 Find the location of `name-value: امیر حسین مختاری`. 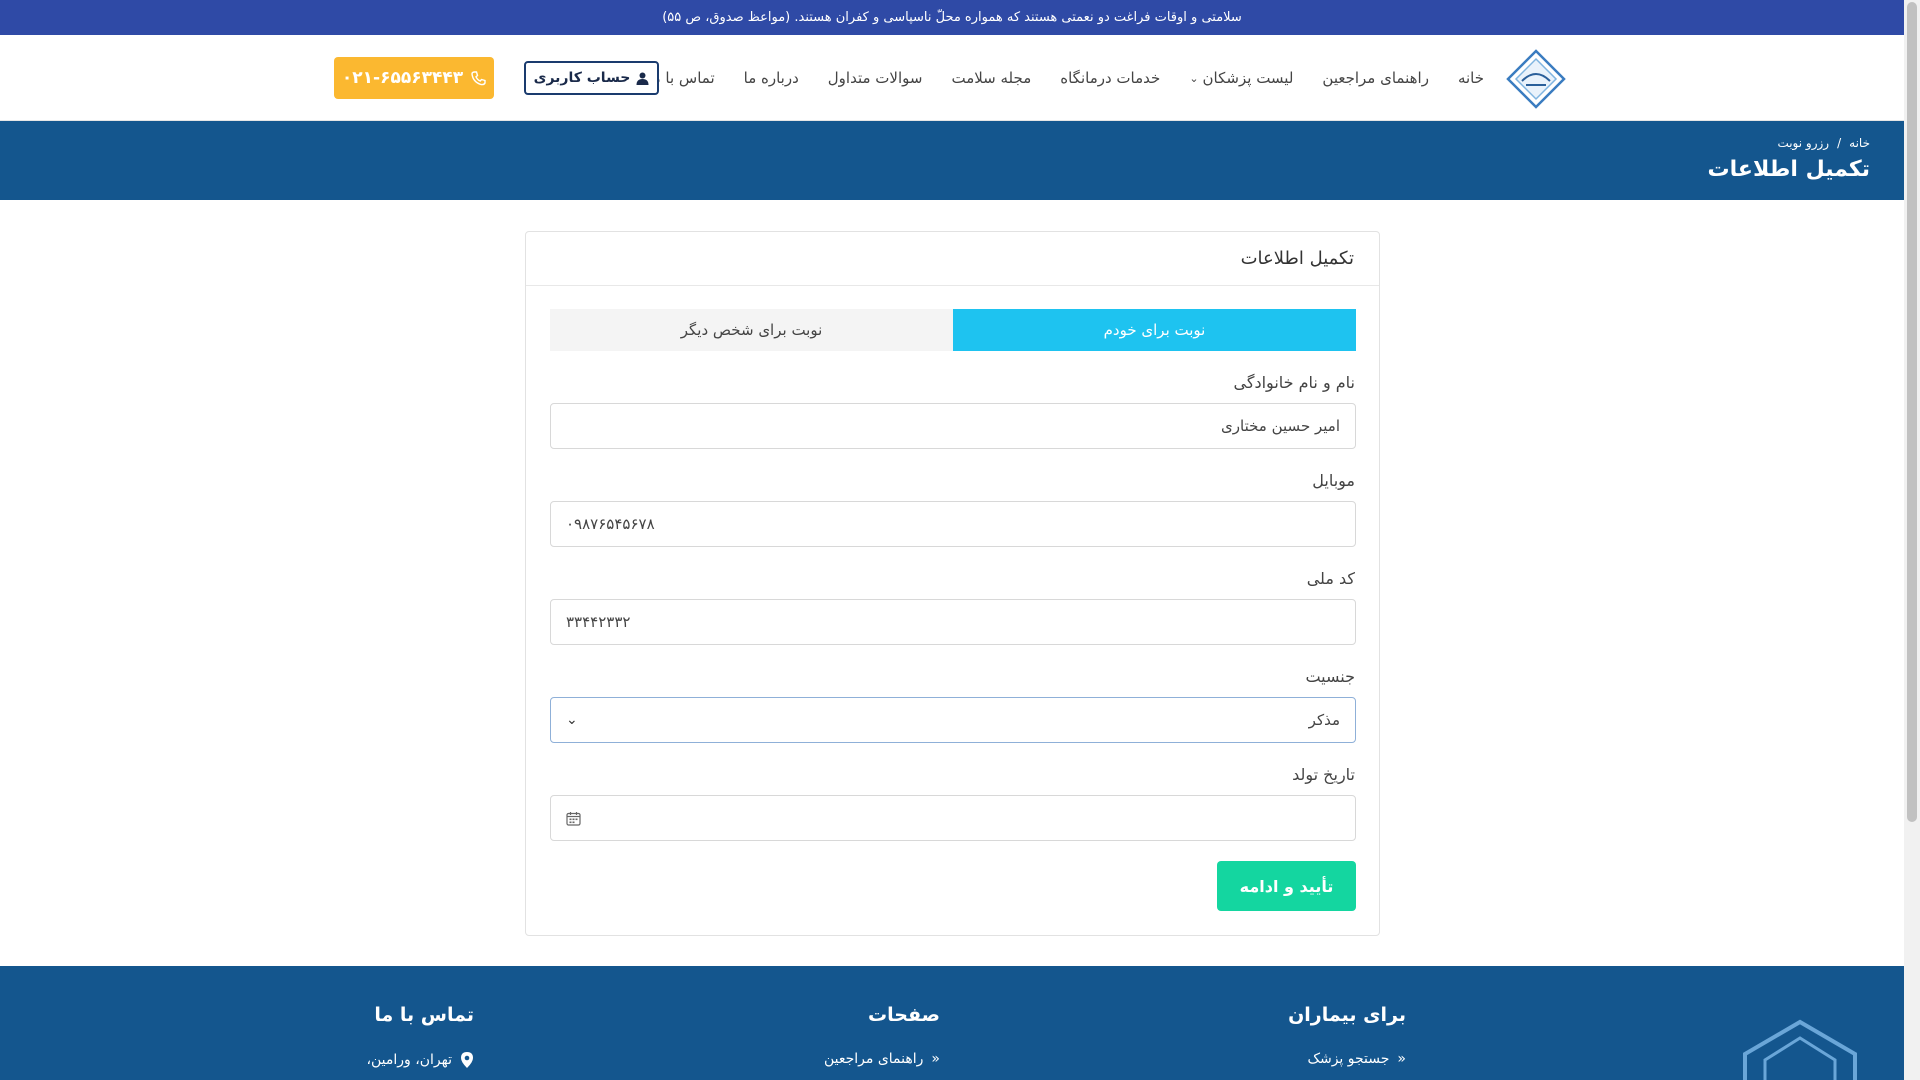

name-value: امیر حسین مختاری is located at coordinates (1280, 426).